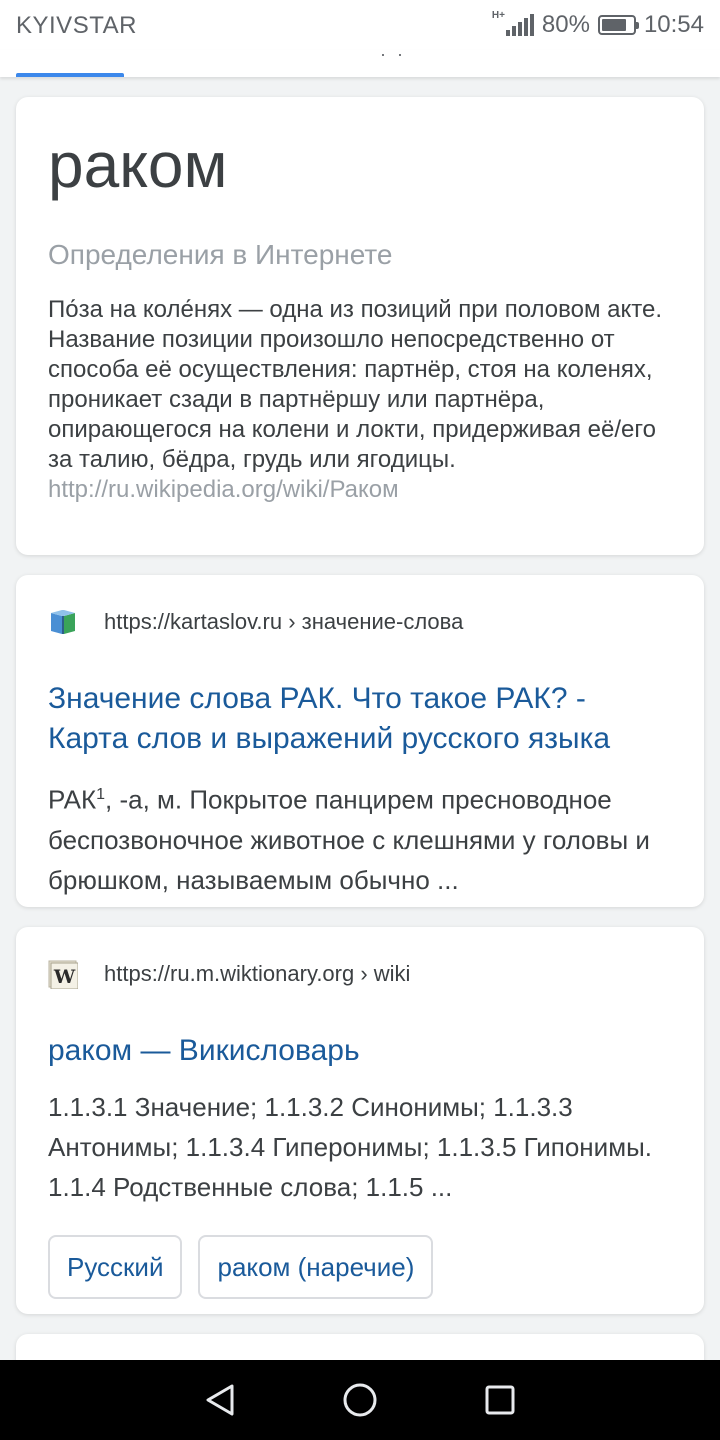 The height and width of the screenshot is (1440, 720). I want to click on wiktionary-letter: W, so click(64, 977).